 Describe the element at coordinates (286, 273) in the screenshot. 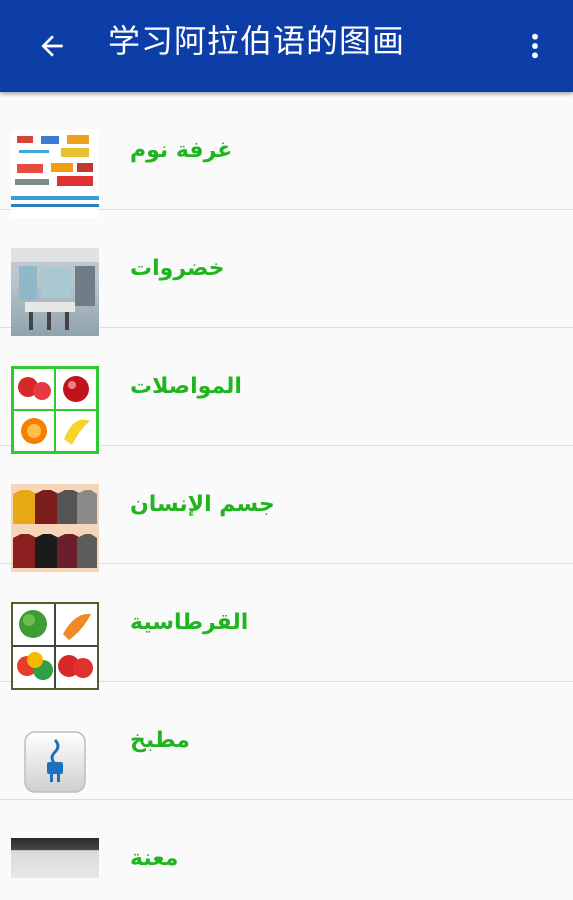

I see `list-item: خضروات` at that location.